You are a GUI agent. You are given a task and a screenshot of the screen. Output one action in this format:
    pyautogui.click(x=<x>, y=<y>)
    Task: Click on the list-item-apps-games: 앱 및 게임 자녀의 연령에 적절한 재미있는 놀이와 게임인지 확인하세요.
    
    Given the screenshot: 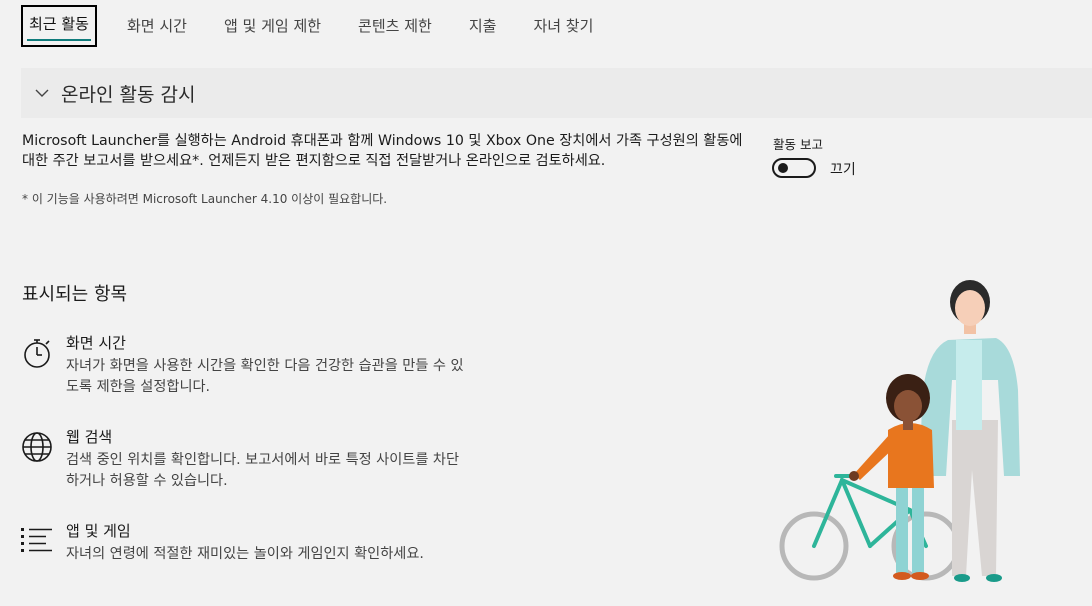 What is the action you would take?
    pyautogui.click(x=250, y=550)
    